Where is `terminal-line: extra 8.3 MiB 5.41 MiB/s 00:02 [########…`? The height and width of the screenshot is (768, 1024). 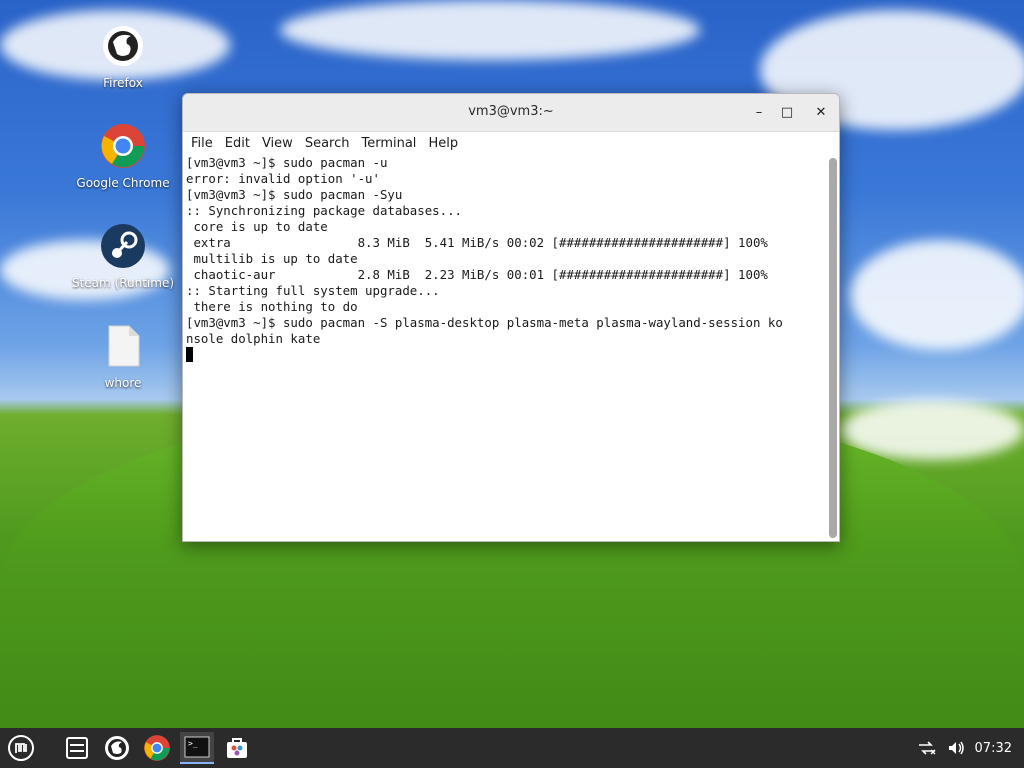
terminal-line: extra 8.3 MiB 5.41 MiB/s 00:02 [########… is located at coordinates (477, 242).